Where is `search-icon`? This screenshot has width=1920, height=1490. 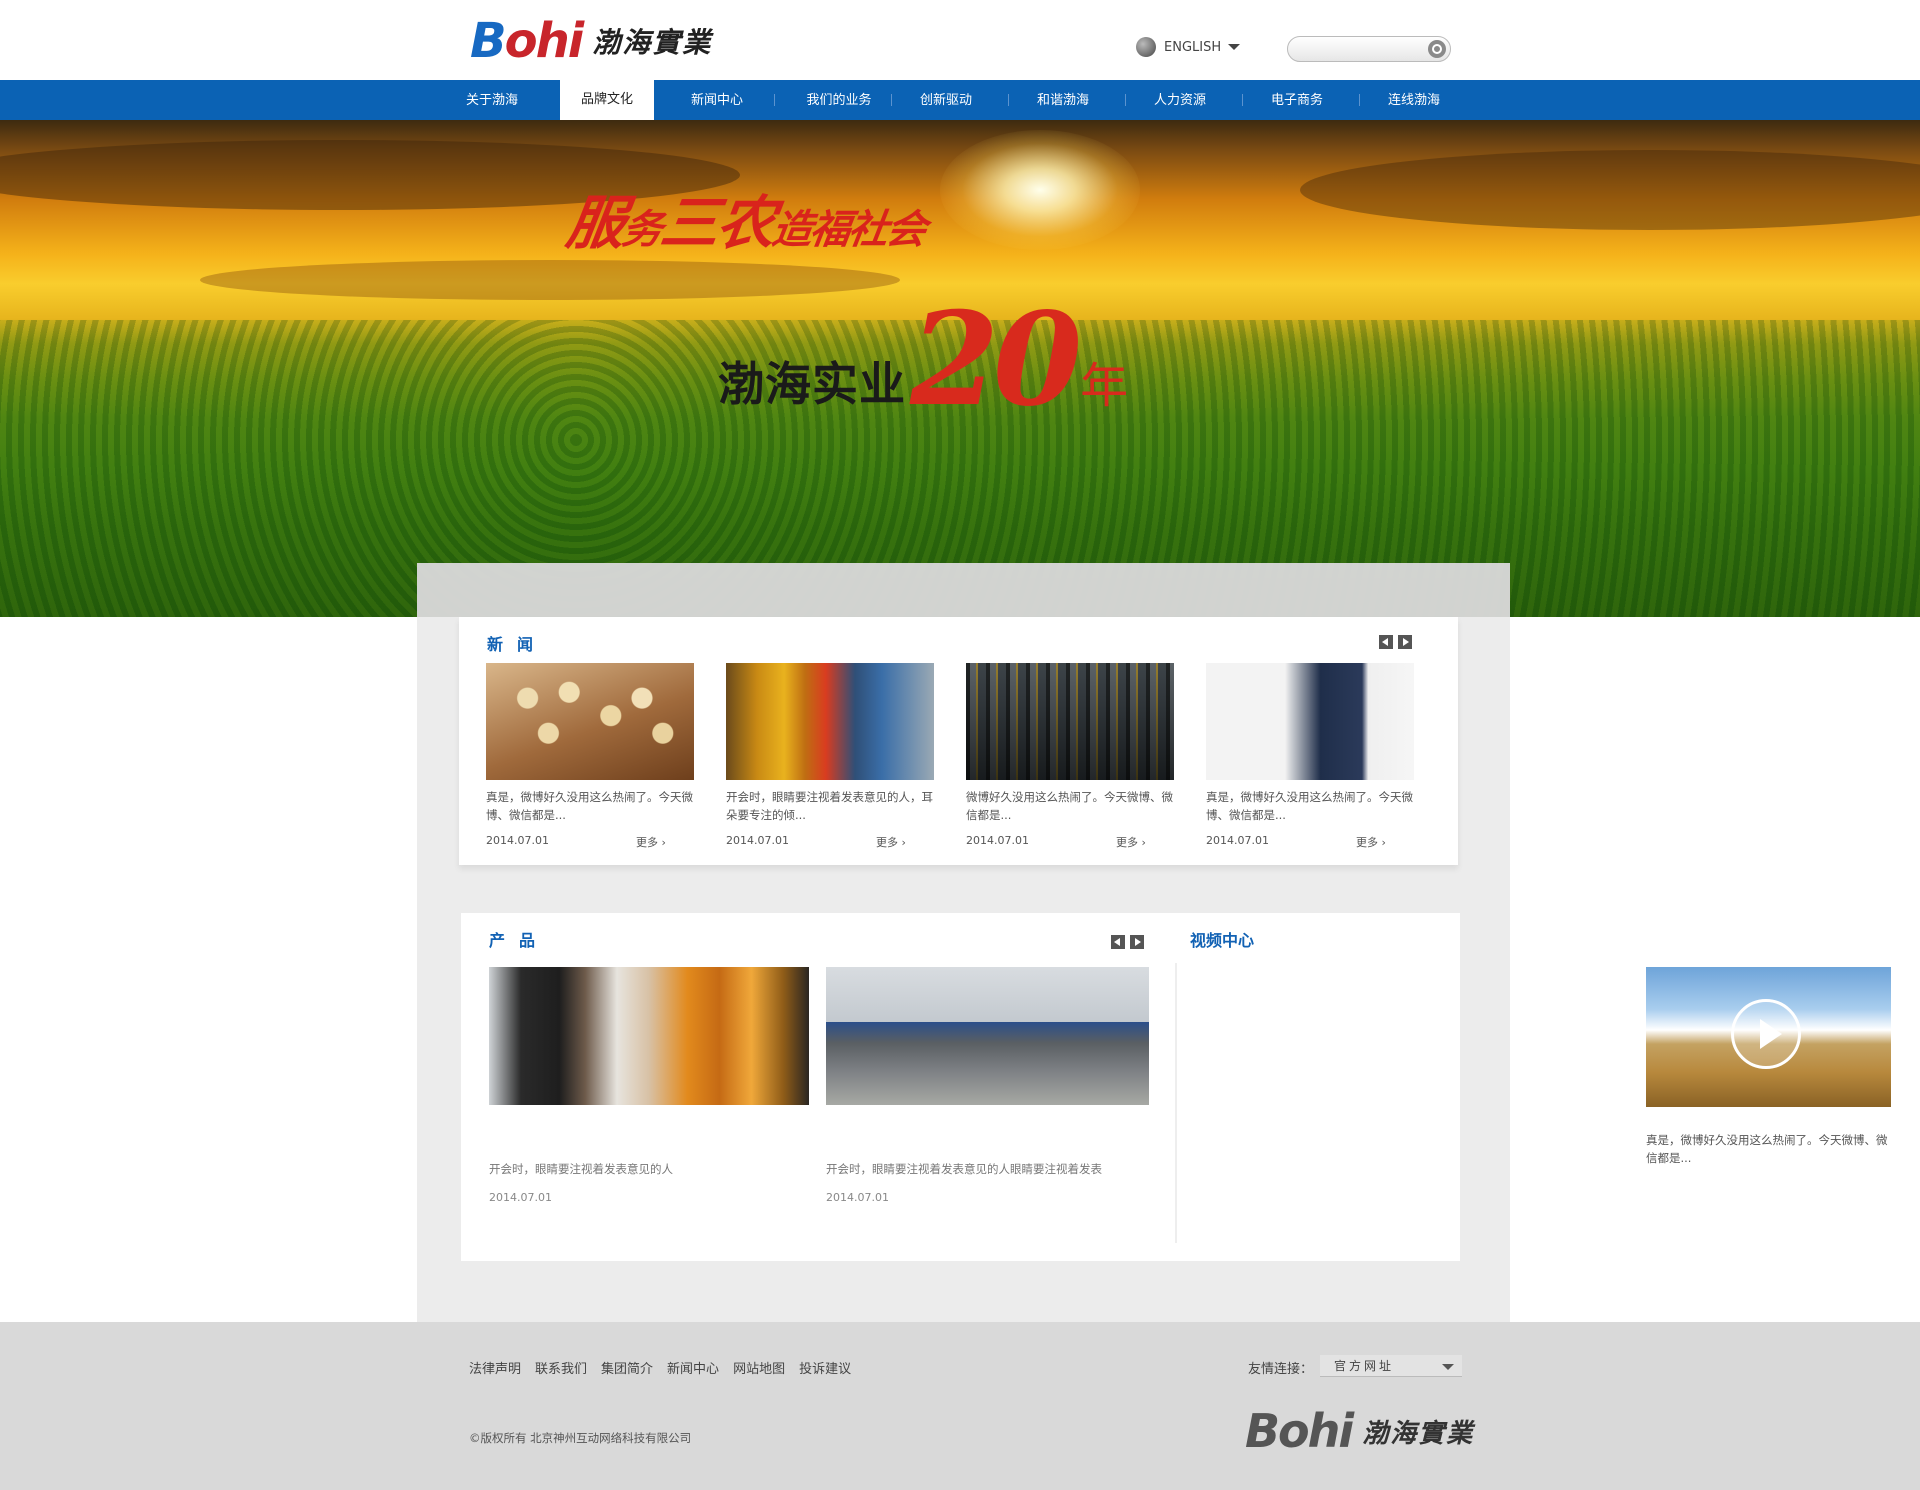 search-icon is located at coordinates (1437, 49).